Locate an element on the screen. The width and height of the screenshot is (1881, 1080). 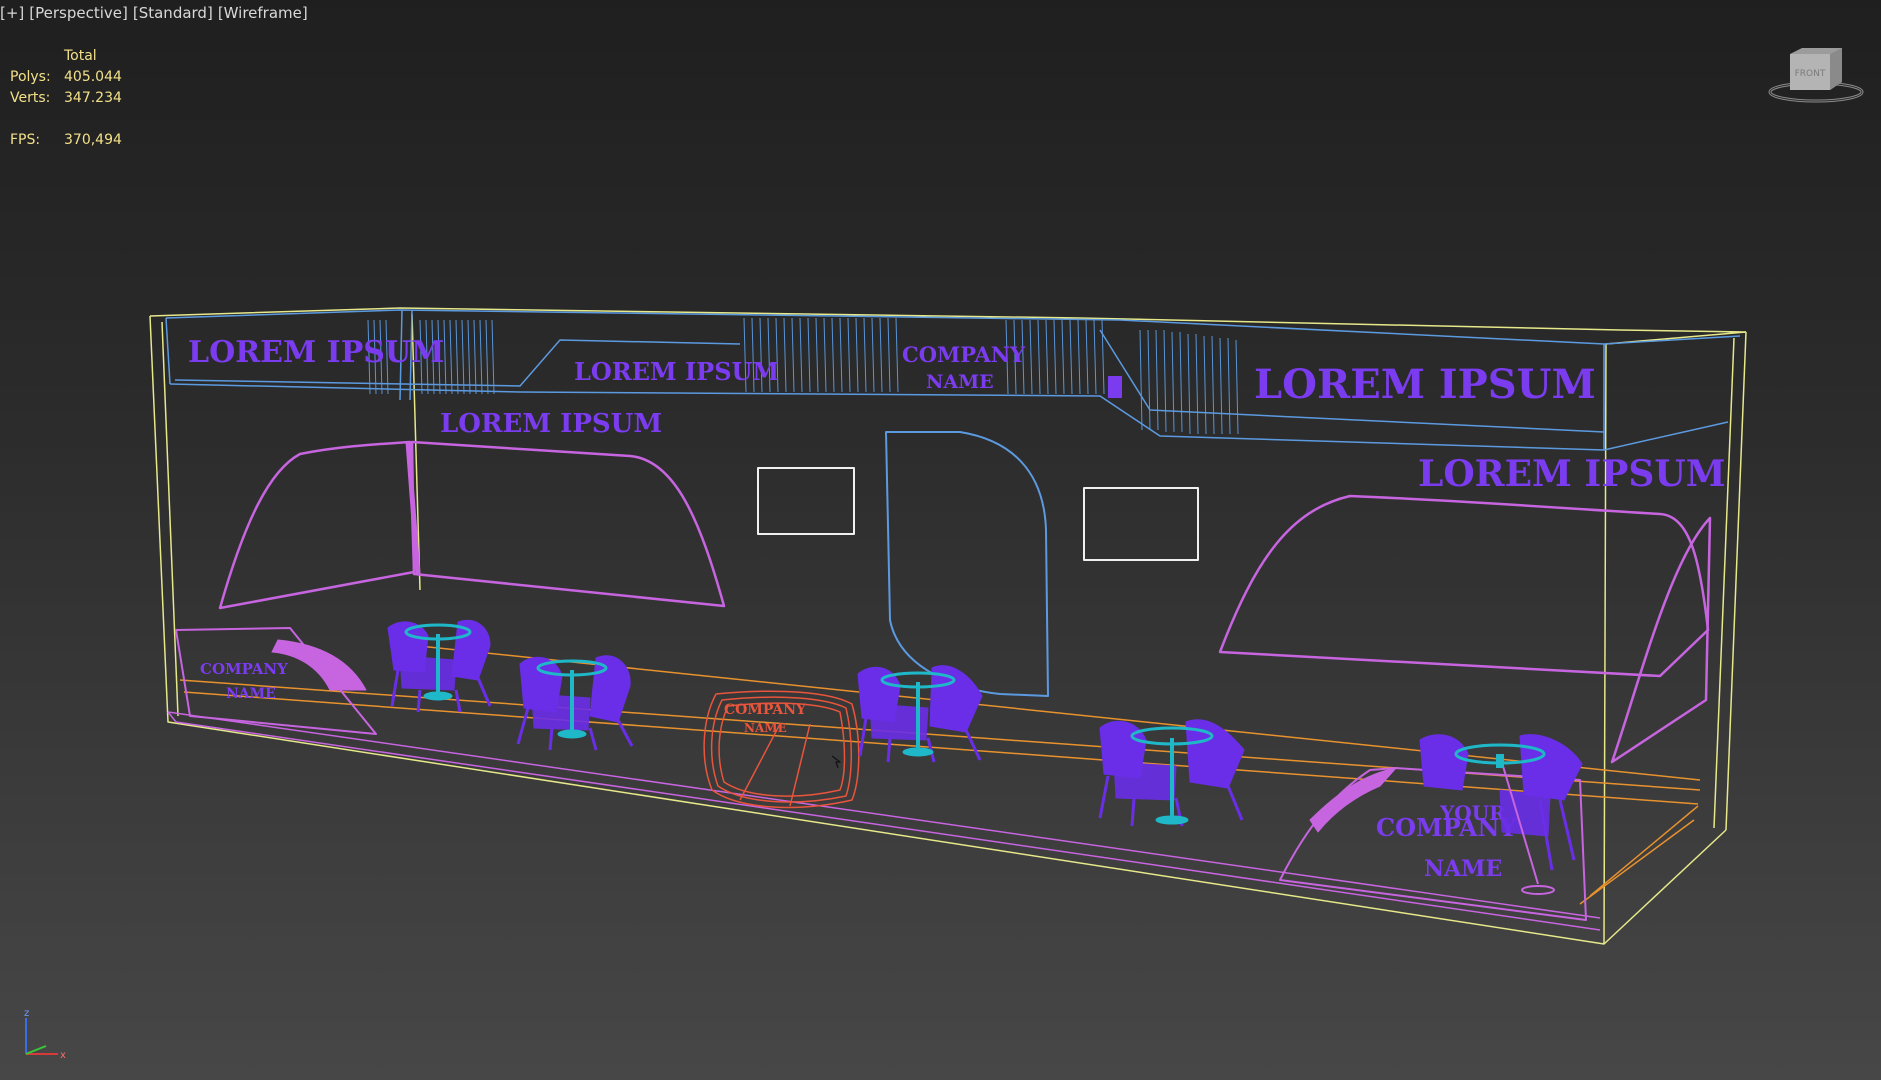
polys-value: 405.044 is located at coordinates (93, 77).